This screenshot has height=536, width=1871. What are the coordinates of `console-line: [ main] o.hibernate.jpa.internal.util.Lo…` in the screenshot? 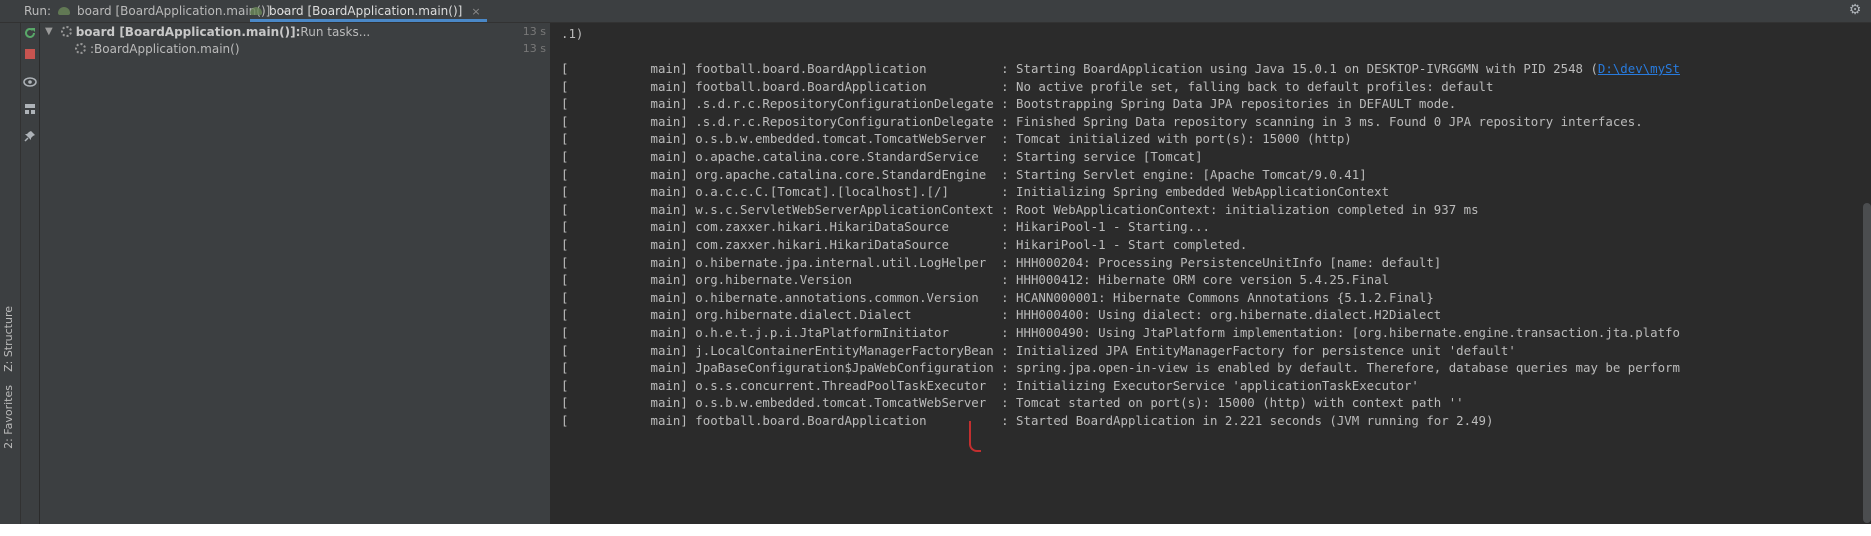 It's located at (1001, 262).